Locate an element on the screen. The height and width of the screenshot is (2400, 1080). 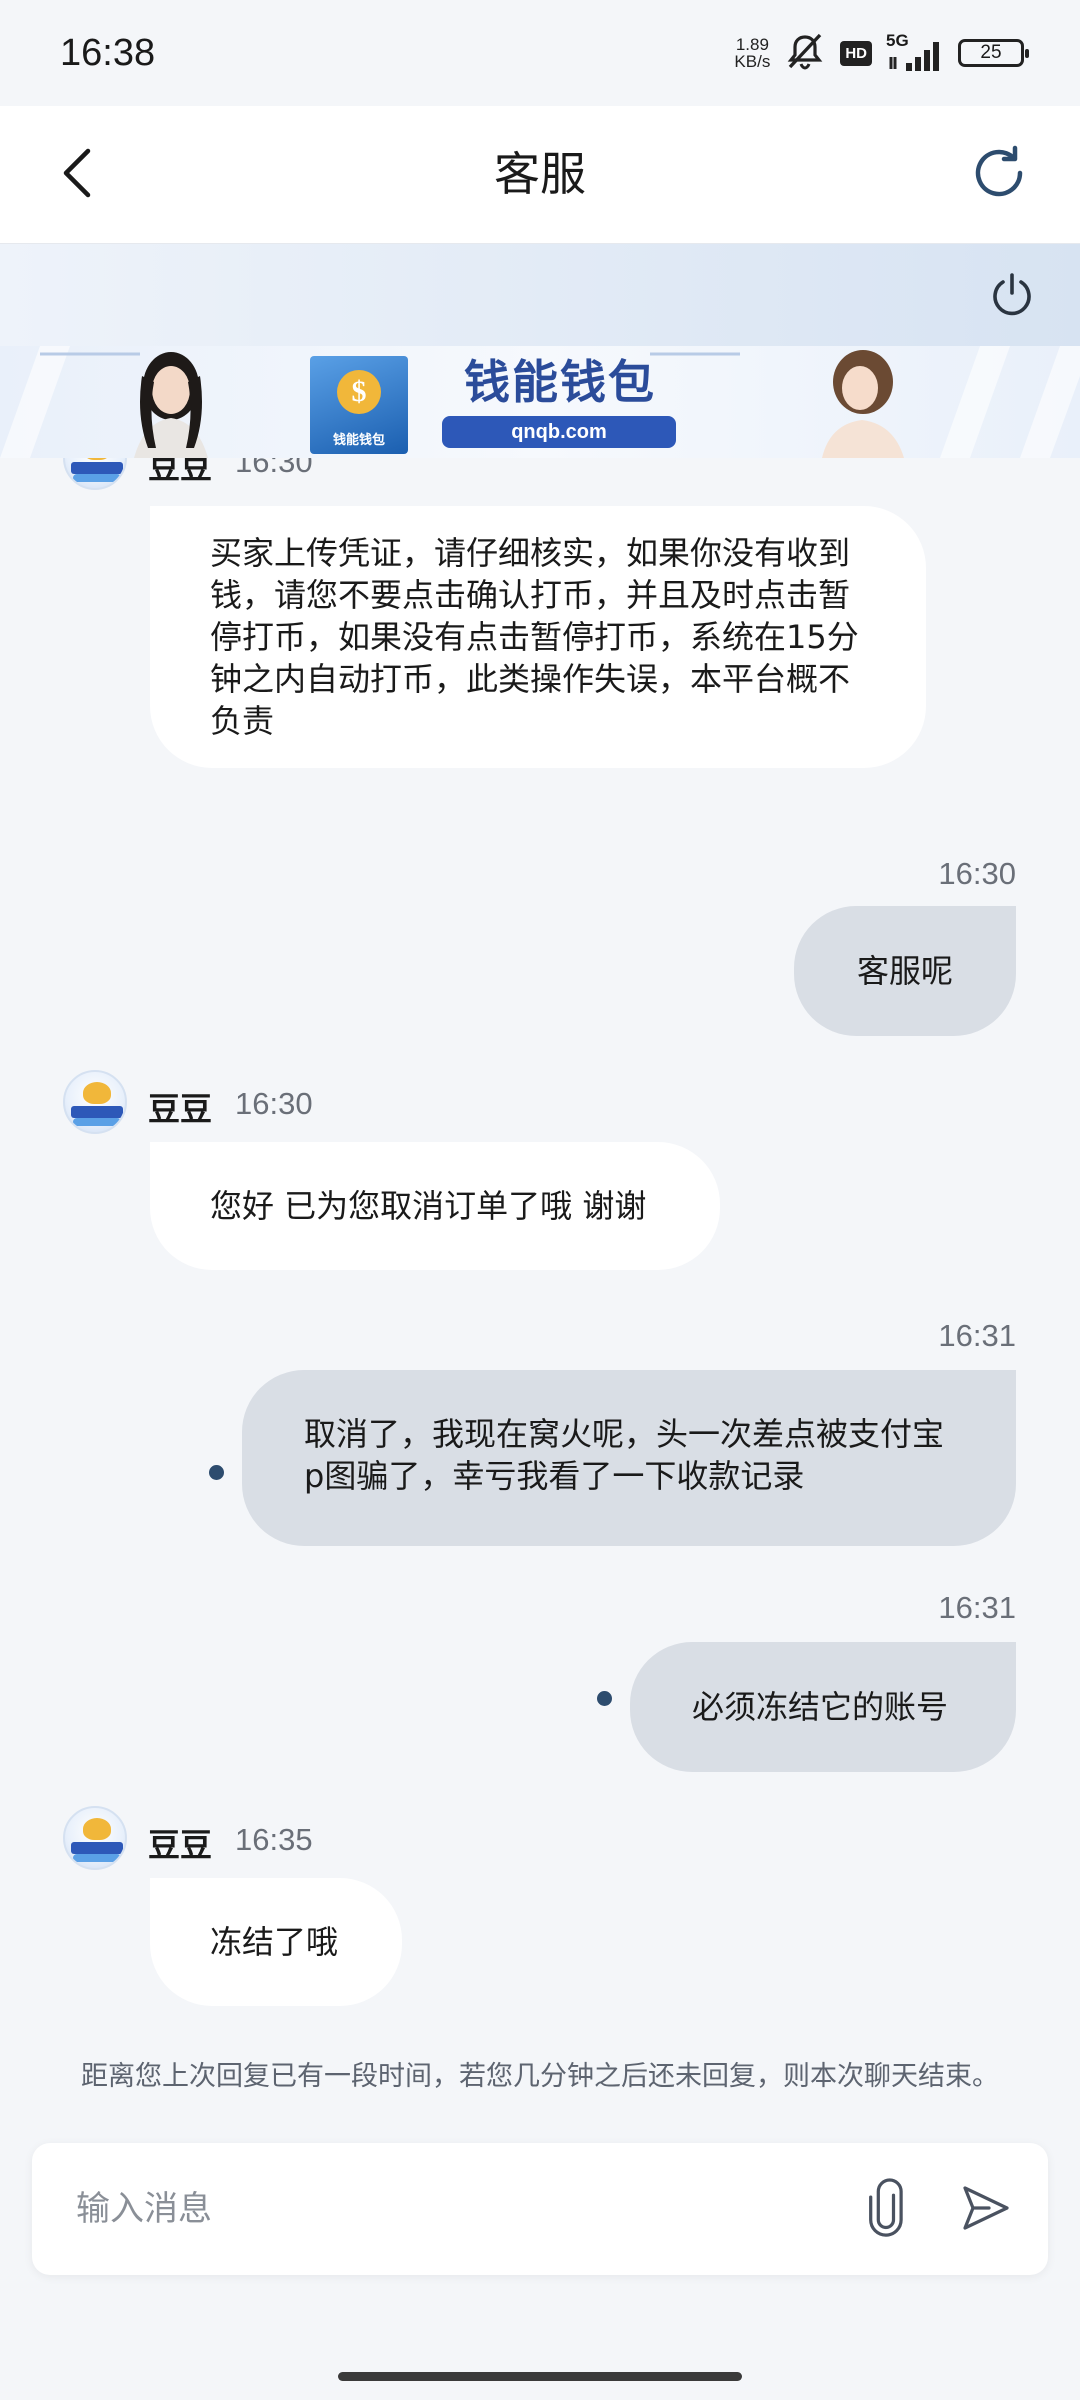
send-icon is located at coordinates (985, 2210).